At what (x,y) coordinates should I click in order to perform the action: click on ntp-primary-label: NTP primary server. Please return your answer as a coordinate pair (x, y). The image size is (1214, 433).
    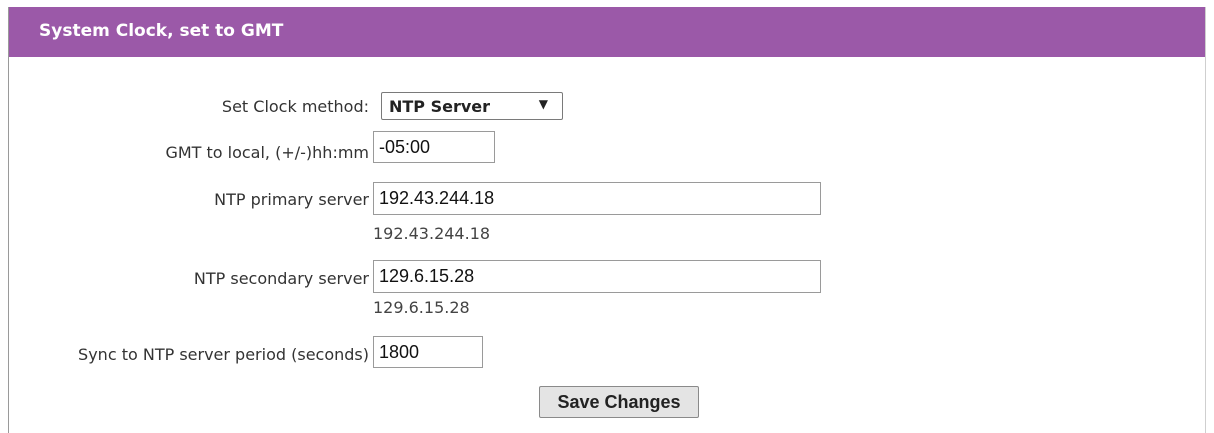
    Looking at the image, I should click on (291, 199).